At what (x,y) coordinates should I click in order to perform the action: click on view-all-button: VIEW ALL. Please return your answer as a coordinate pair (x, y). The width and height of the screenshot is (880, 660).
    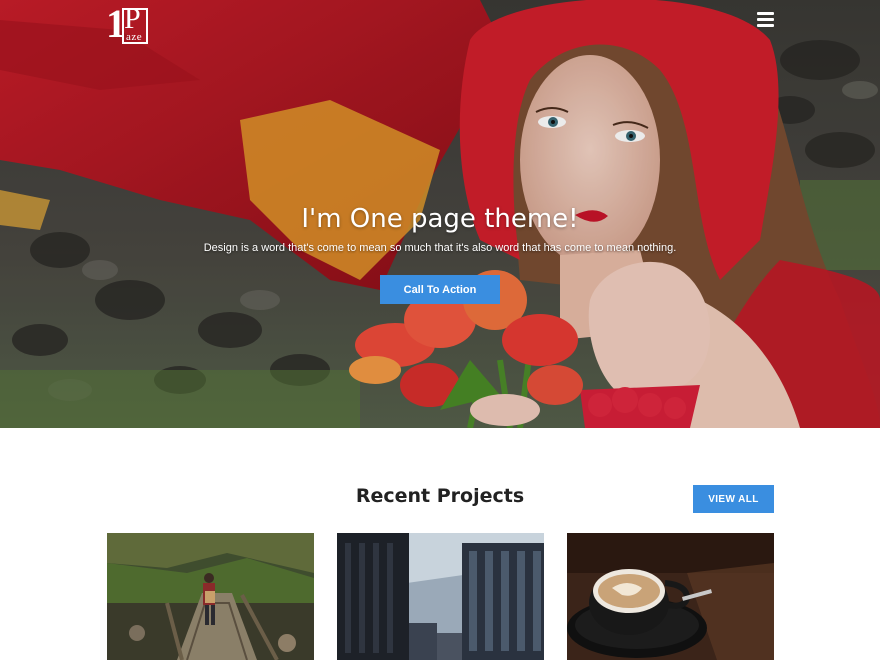
    Looking at the image, I should click on (733, 499).